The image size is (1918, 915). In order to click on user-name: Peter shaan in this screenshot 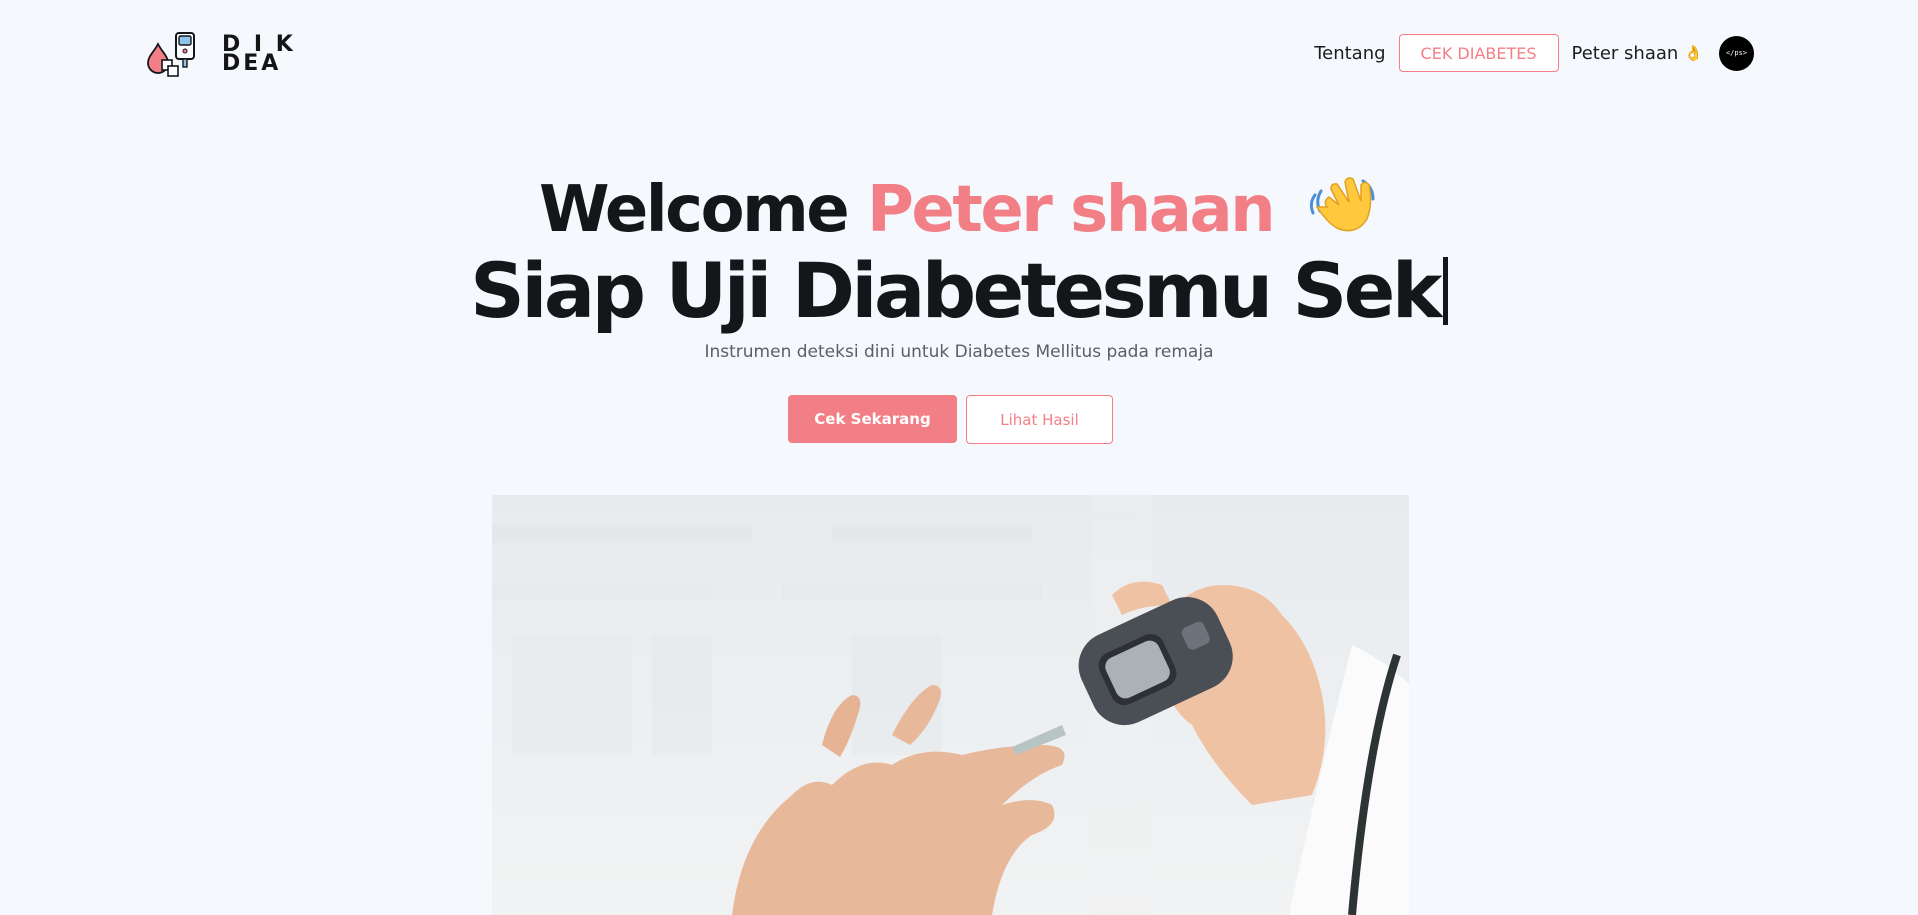, I will do `click(1625, 53)`.